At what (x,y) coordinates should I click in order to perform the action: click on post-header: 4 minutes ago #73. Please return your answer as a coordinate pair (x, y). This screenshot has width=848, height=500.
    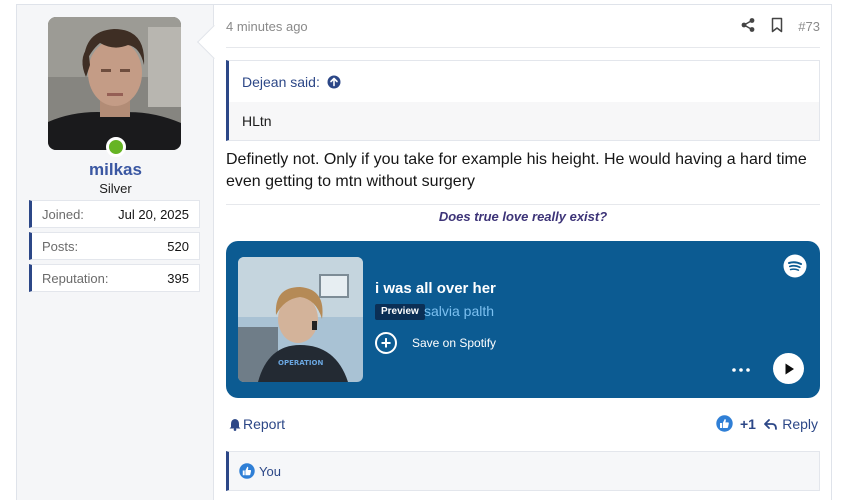
    Looking at the image, I should click on (523, 26).